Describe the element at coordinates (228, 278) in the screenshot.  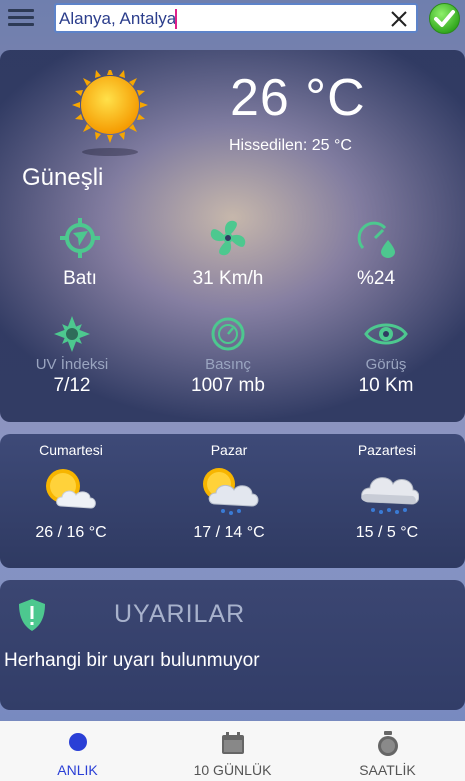
I see `wind-speed-value: 31 Km/h` at that location.